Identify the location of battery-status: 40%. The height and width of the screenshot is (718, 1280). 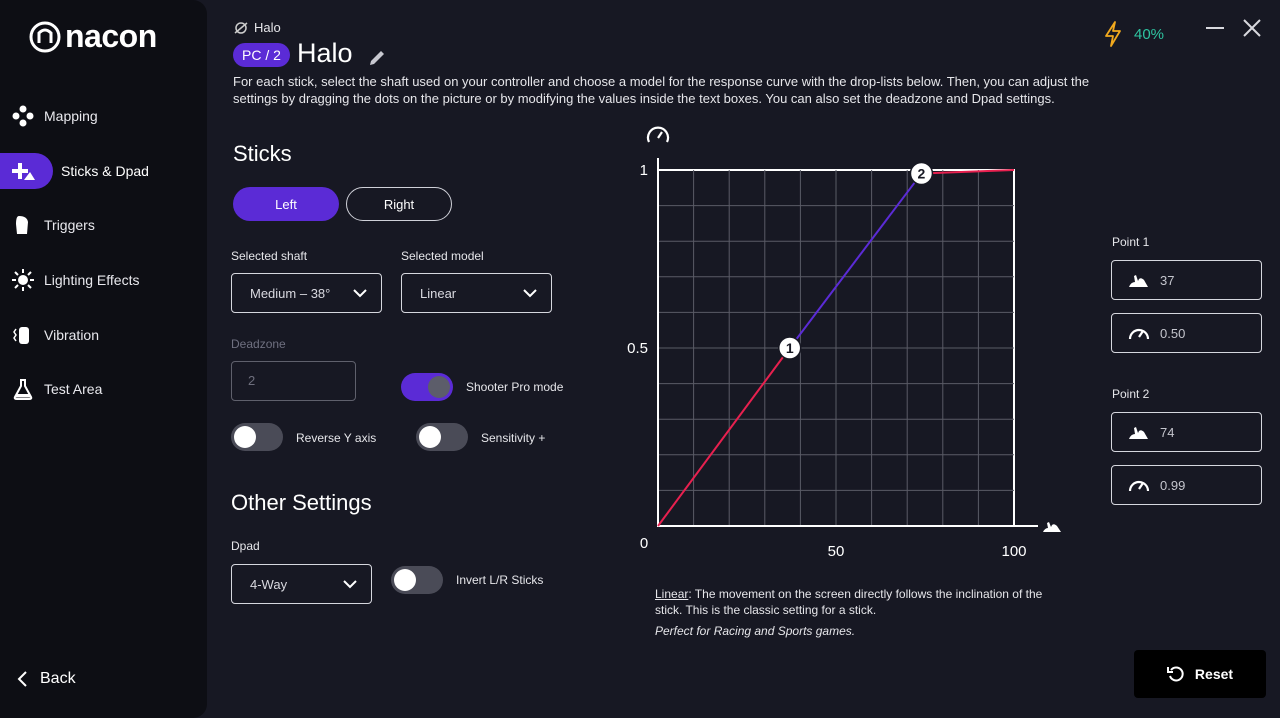
(1133, 34).